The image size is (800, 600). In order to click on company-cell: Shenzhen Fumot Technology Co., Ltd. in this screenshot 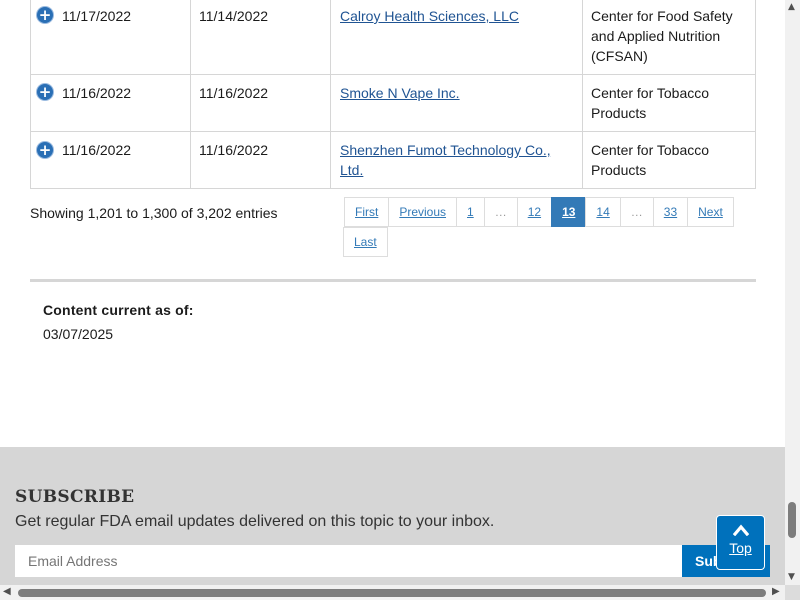, I will do `click(456, 159)`.